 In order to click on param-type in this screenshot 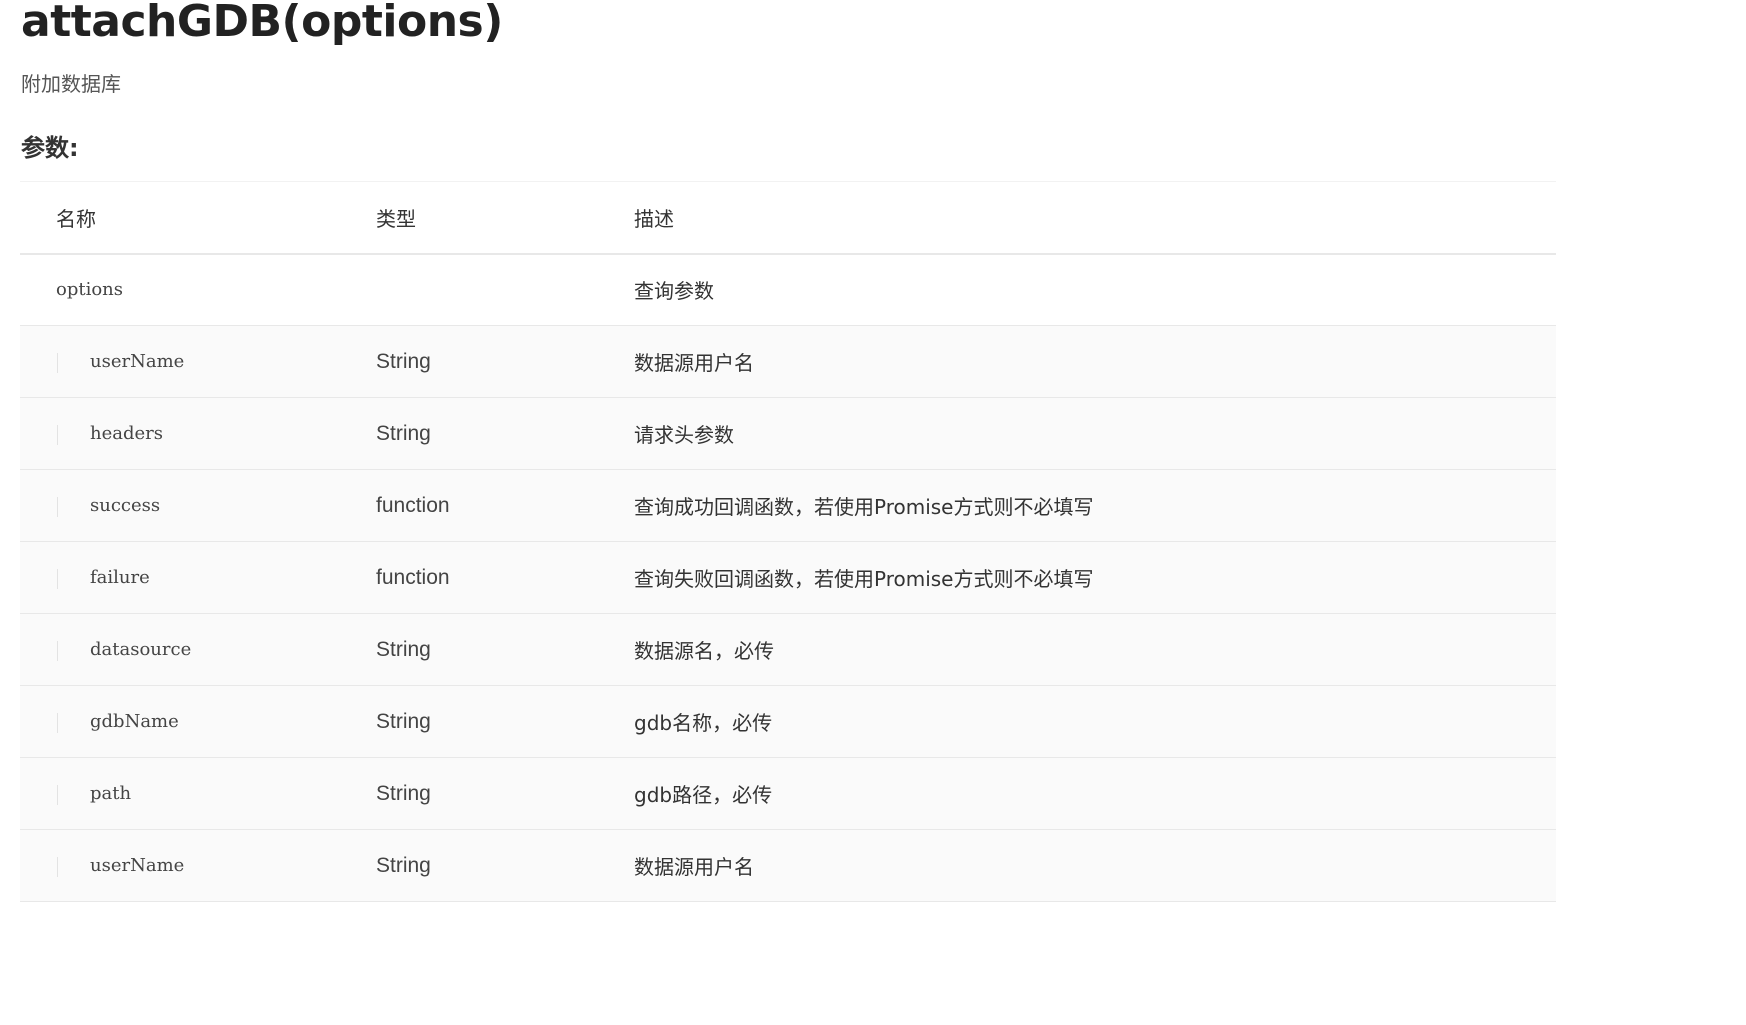, I will do `click(505, 290)`.